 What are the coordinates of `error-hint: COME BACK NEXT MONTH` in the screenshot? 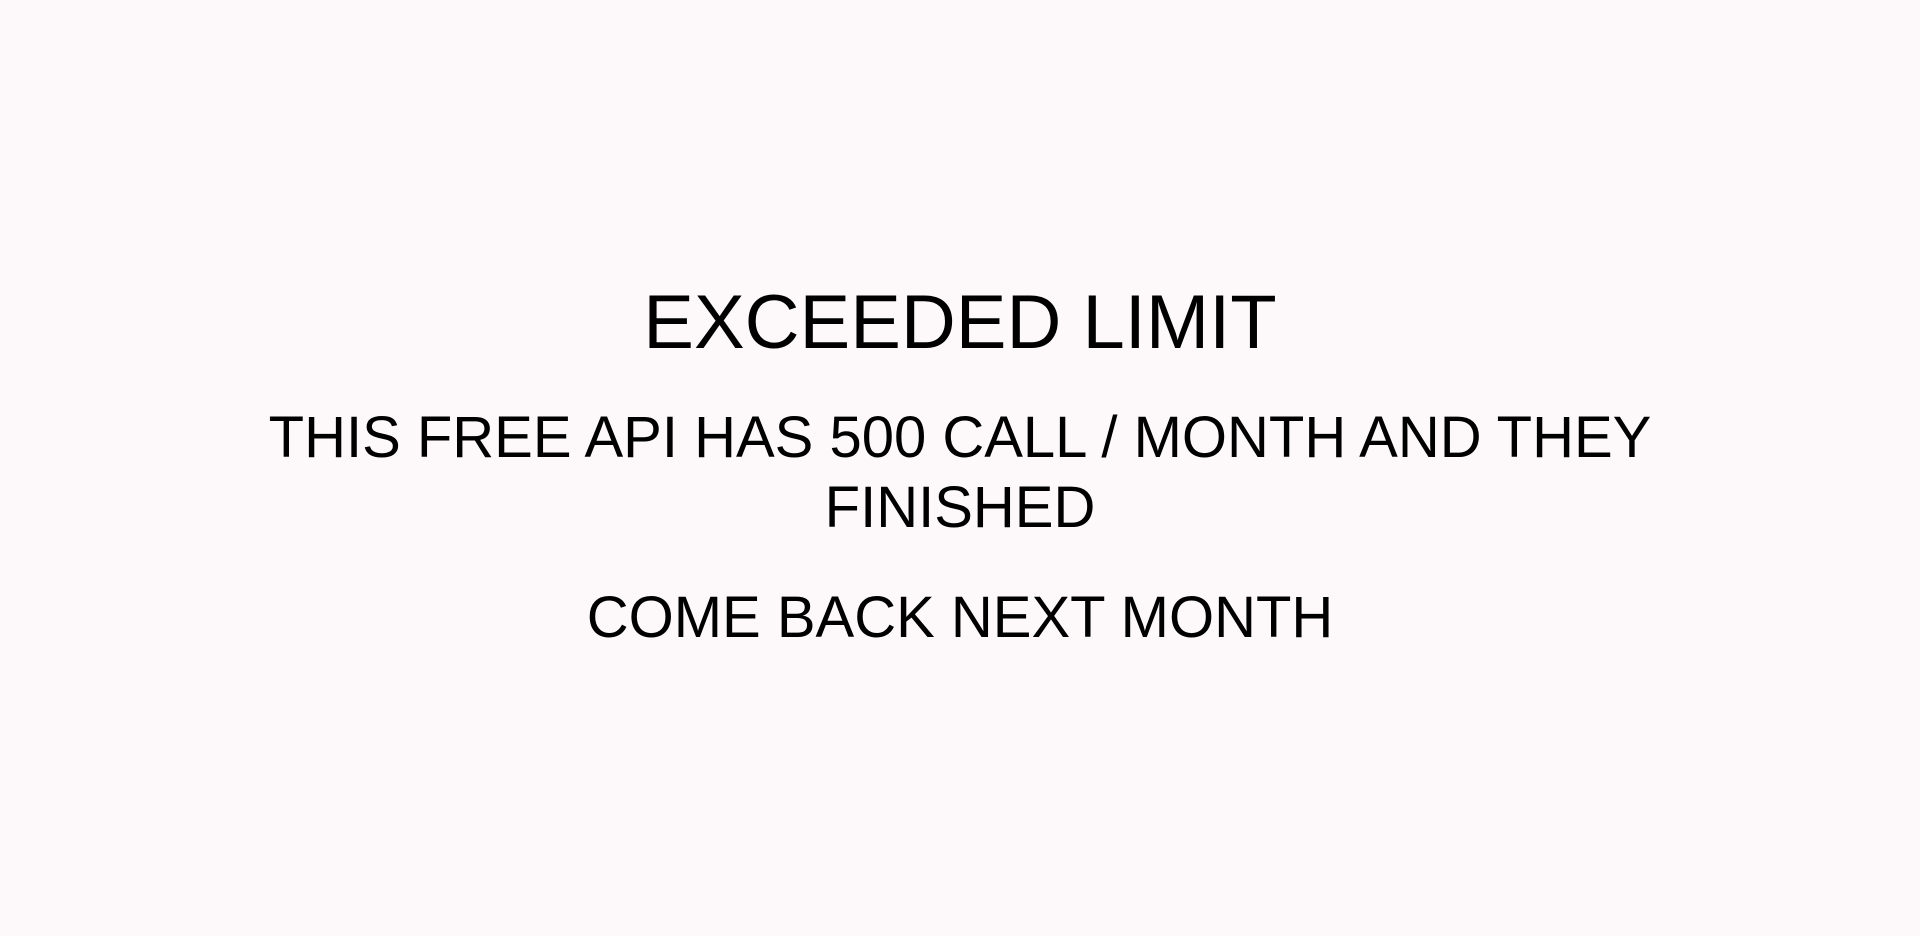 It's located at (960, 617).